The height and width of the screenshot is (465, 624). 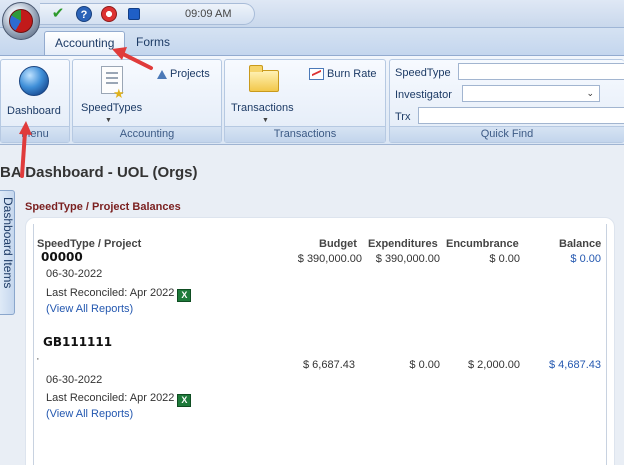 I want to click on balance-value: $ 0.00, so click(x=585, y=259).